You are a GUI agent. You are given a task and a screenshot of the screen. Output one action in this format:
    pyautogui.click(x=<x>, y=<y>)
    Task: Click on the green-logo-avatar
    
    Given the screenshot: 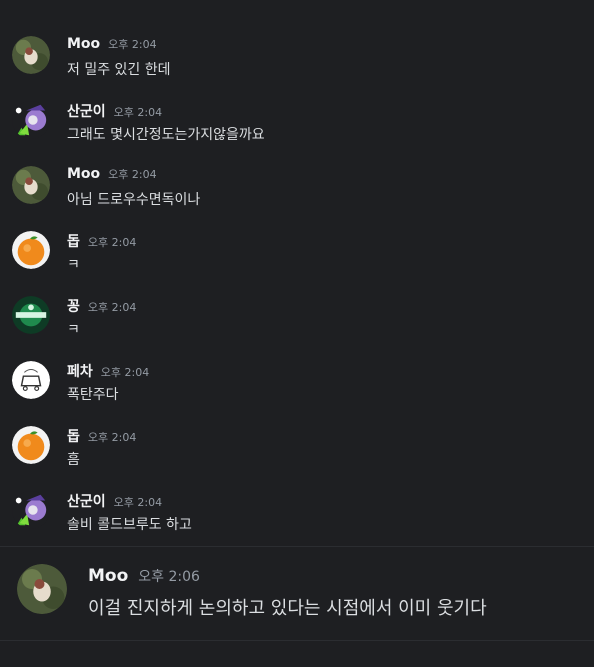 What is the action you would take?
    pyautogui.click(x=31, y=315)
    